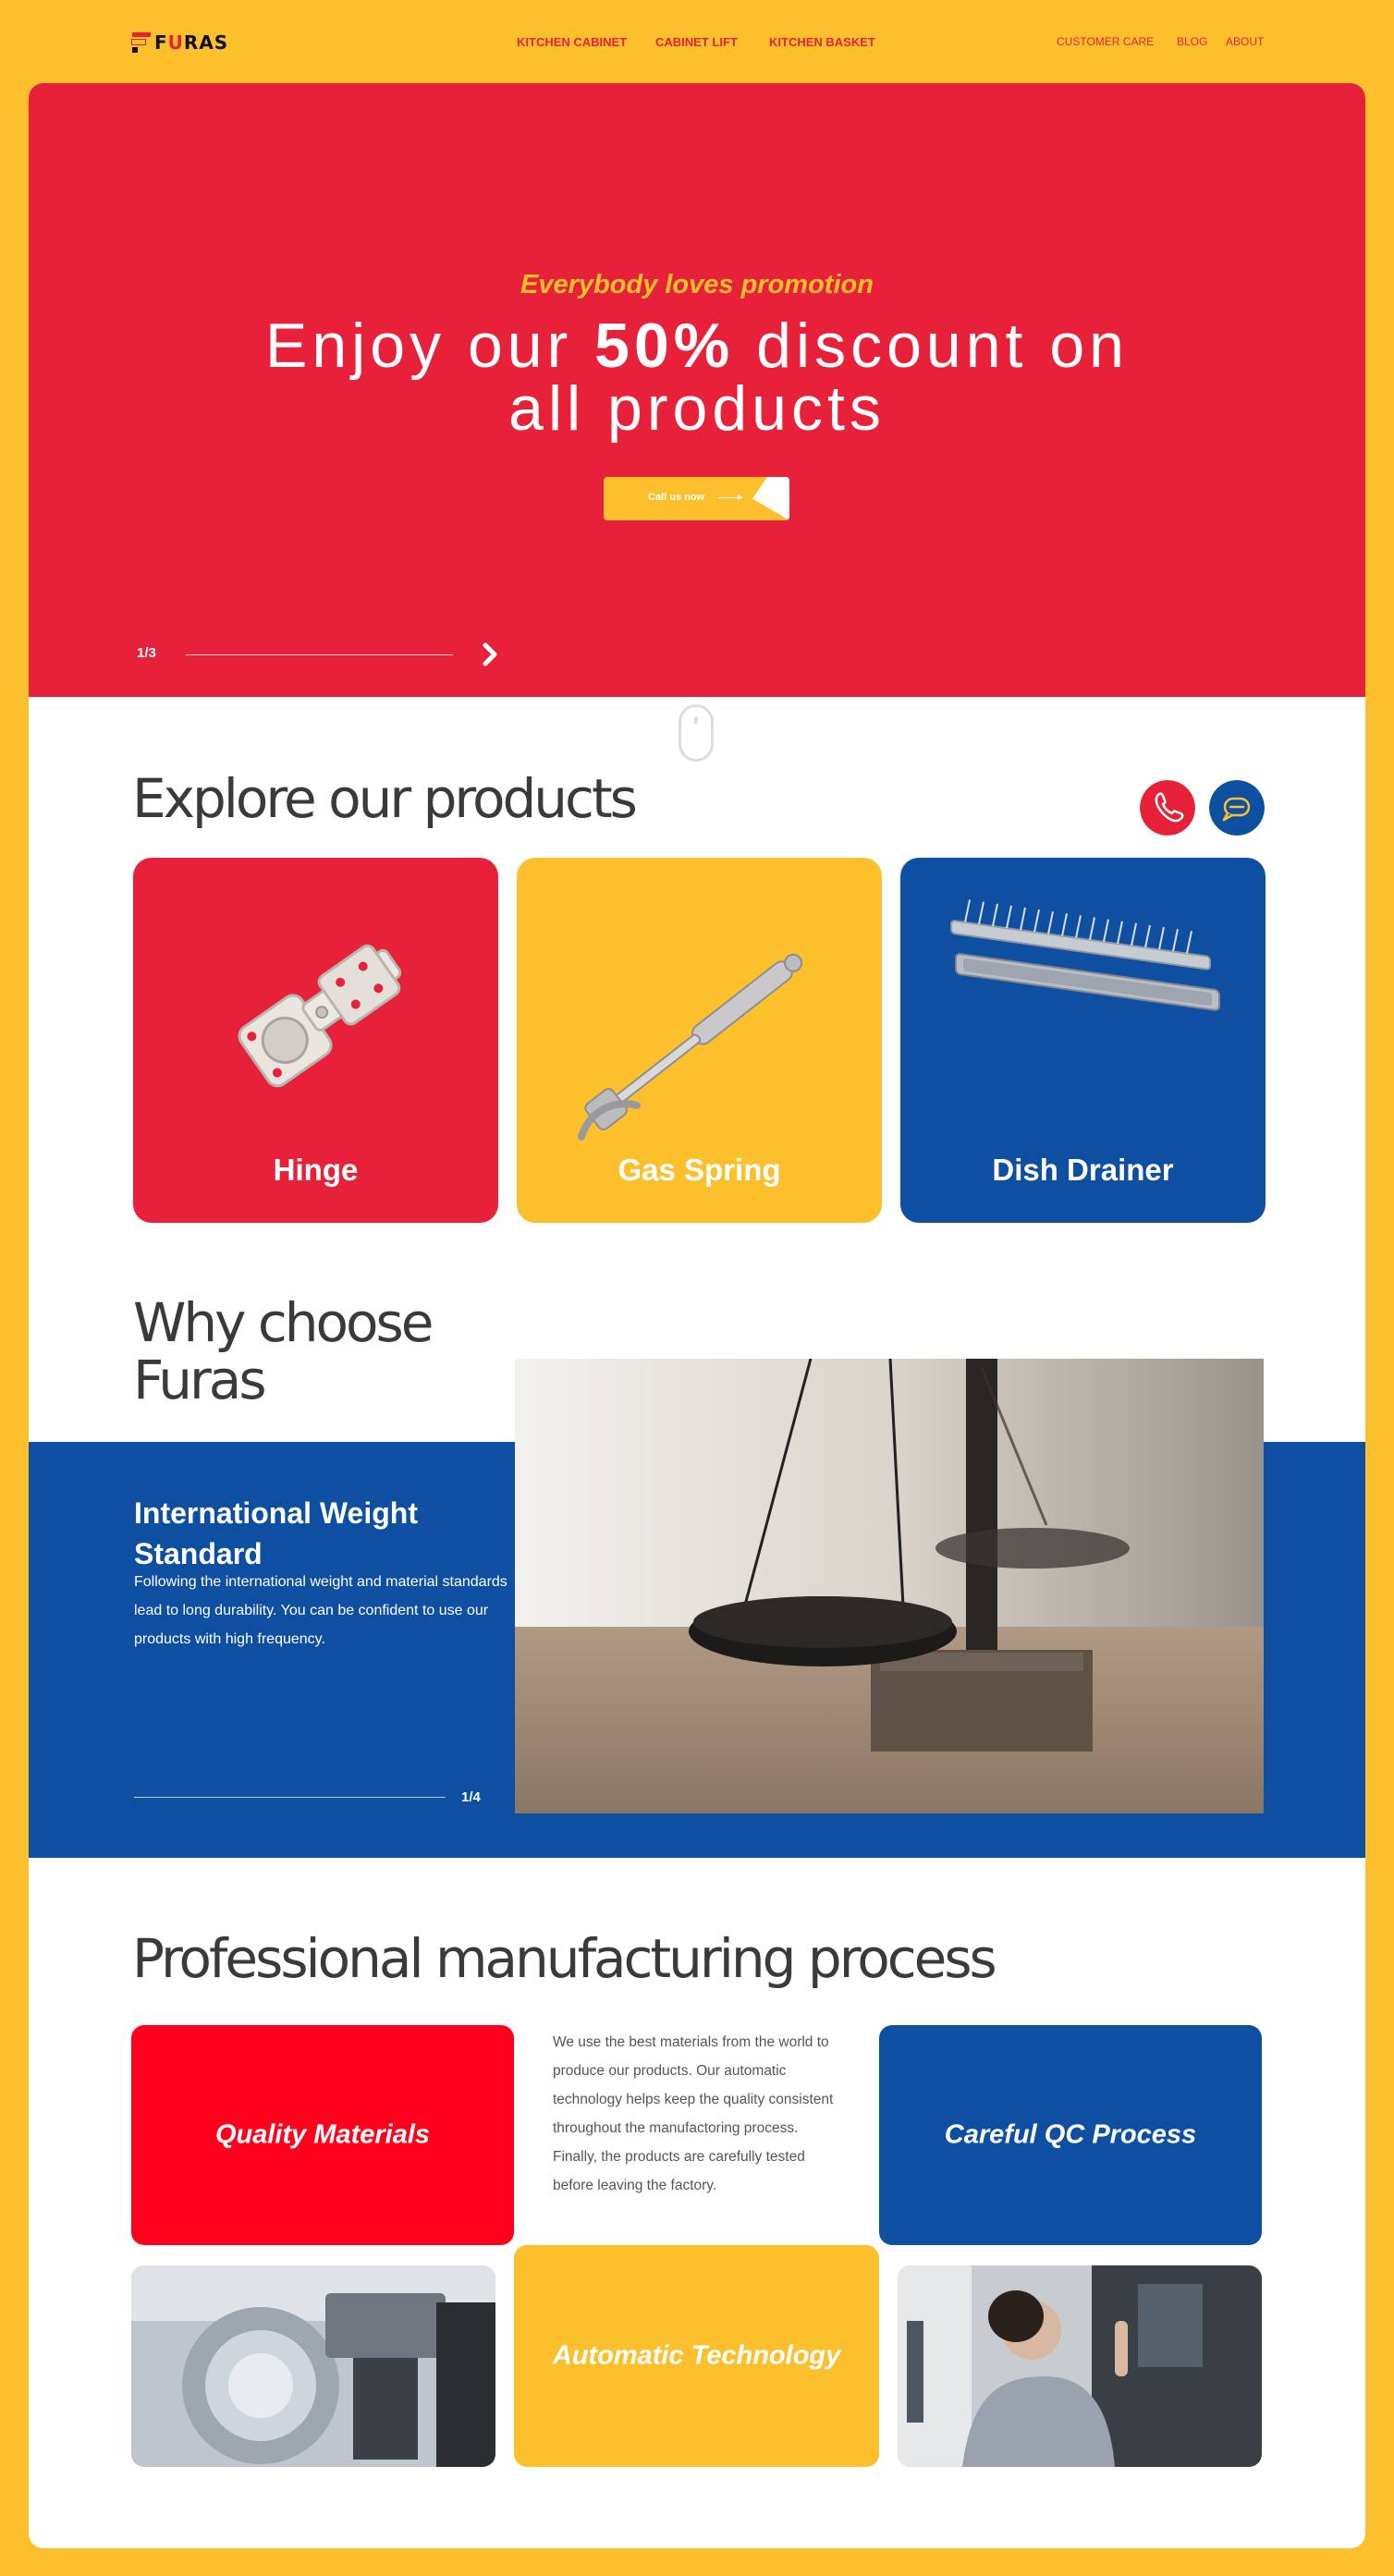  Describe the element at coordinates (200, 1380) in the screenshot. I see `why-heading-line-2: Furas` at that location.